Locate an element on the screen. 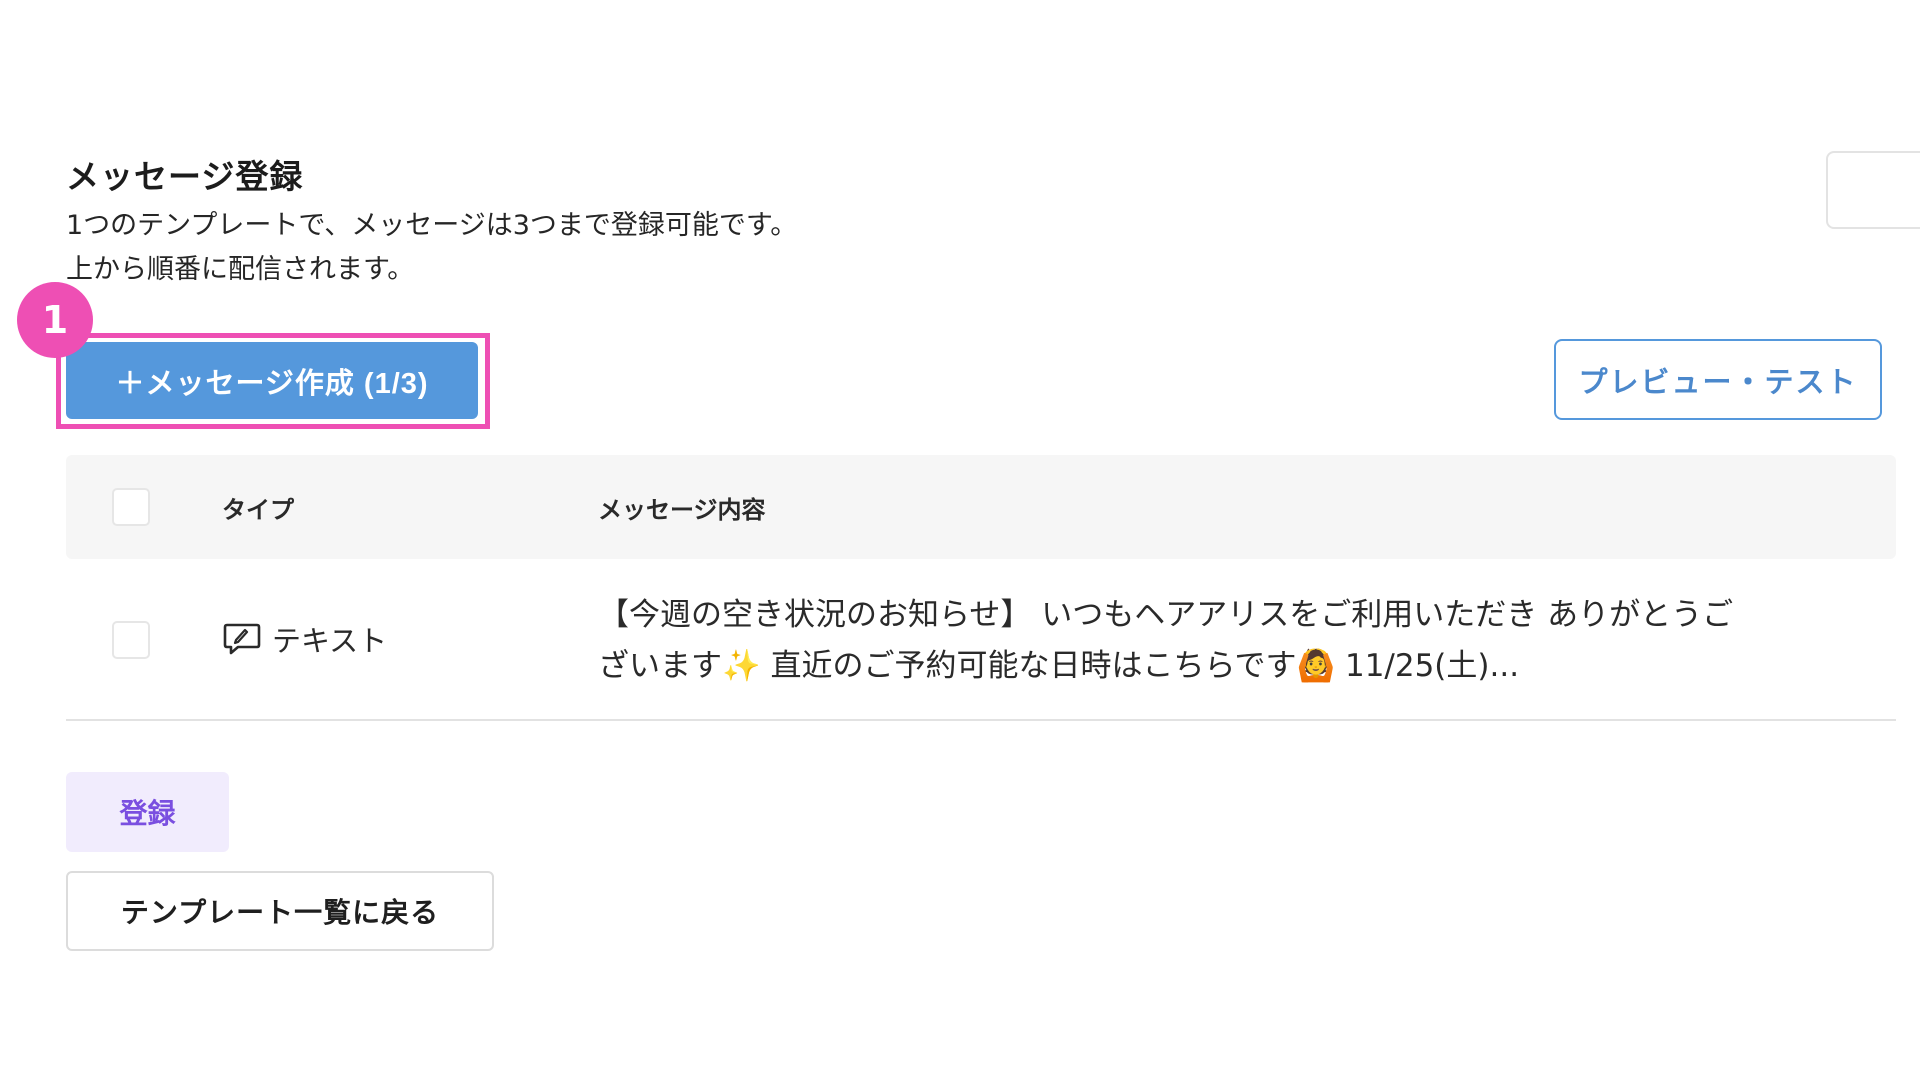 The height and width of the screenshot is (1080, 1920). row-divider is located at coordinates (981, 720).